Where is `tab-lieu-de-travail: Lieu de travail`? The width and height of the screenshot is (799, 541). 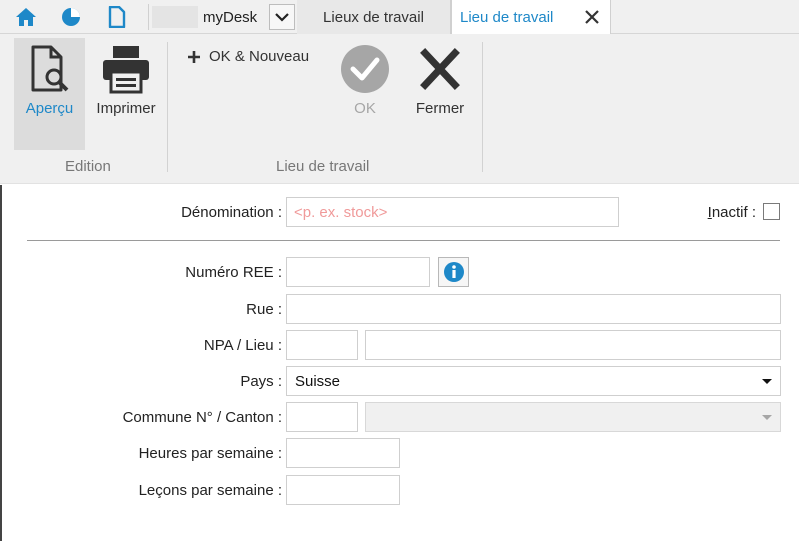 tab-lieu-de-travail: Lieu de travail is located at coordinates (531, 17).